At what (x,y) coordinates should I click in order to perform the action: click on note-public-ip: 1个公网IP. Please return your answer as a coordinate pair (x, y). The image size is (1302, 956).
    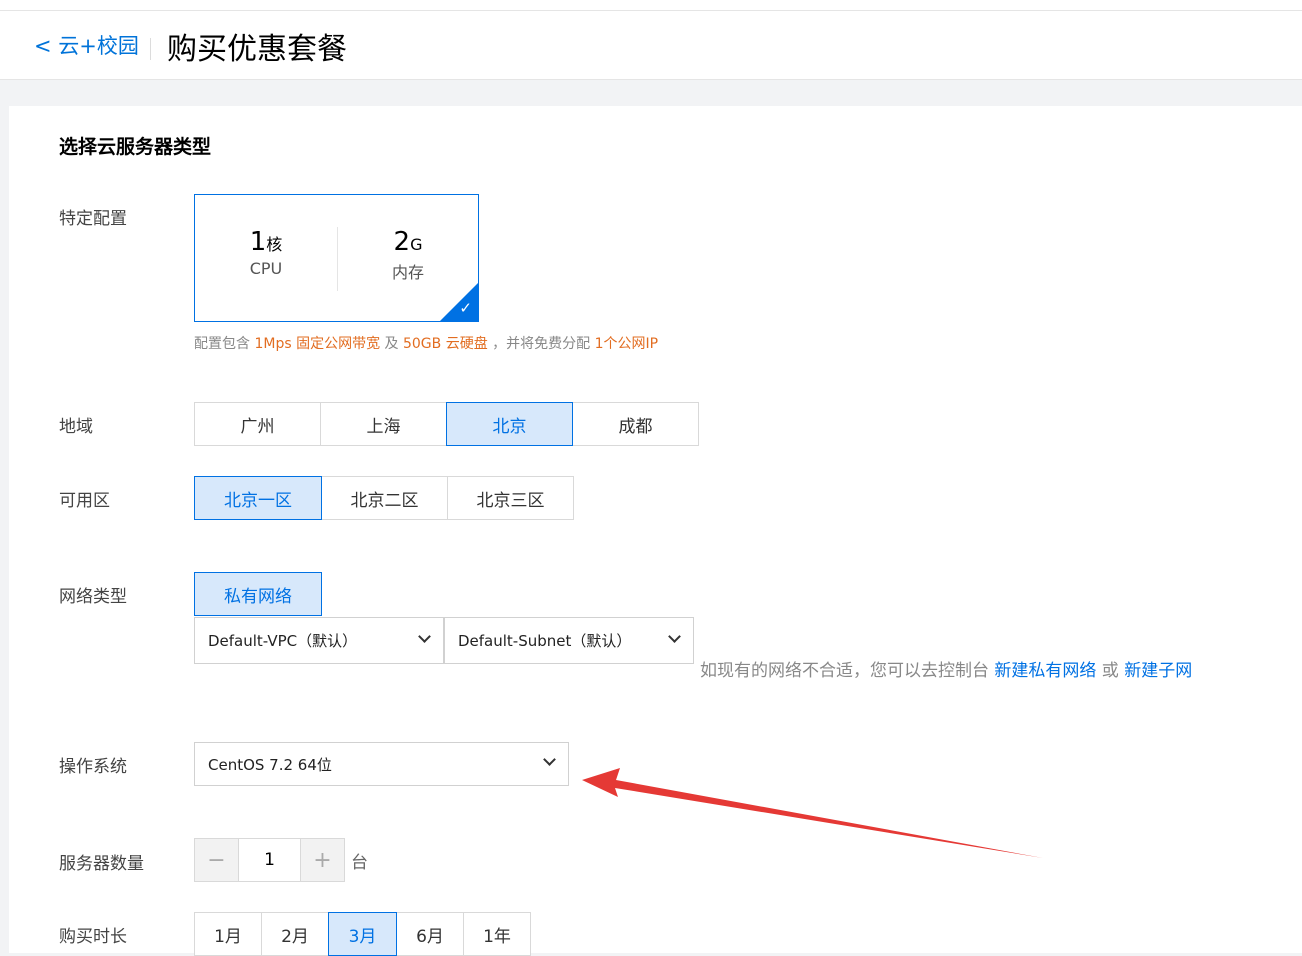
    Looking at the image, I should click on (626, 344).